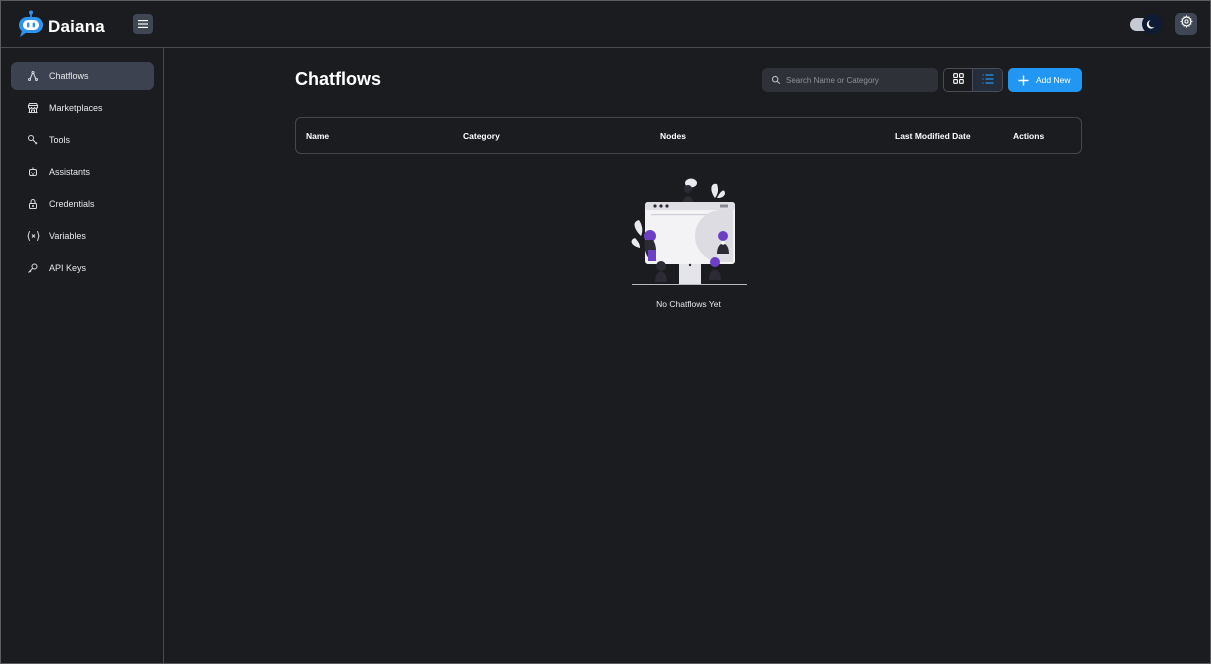 This screenshot has height=664, width=1211. I want to click on sidebar-item-label: Assistants, so click(70, 172).